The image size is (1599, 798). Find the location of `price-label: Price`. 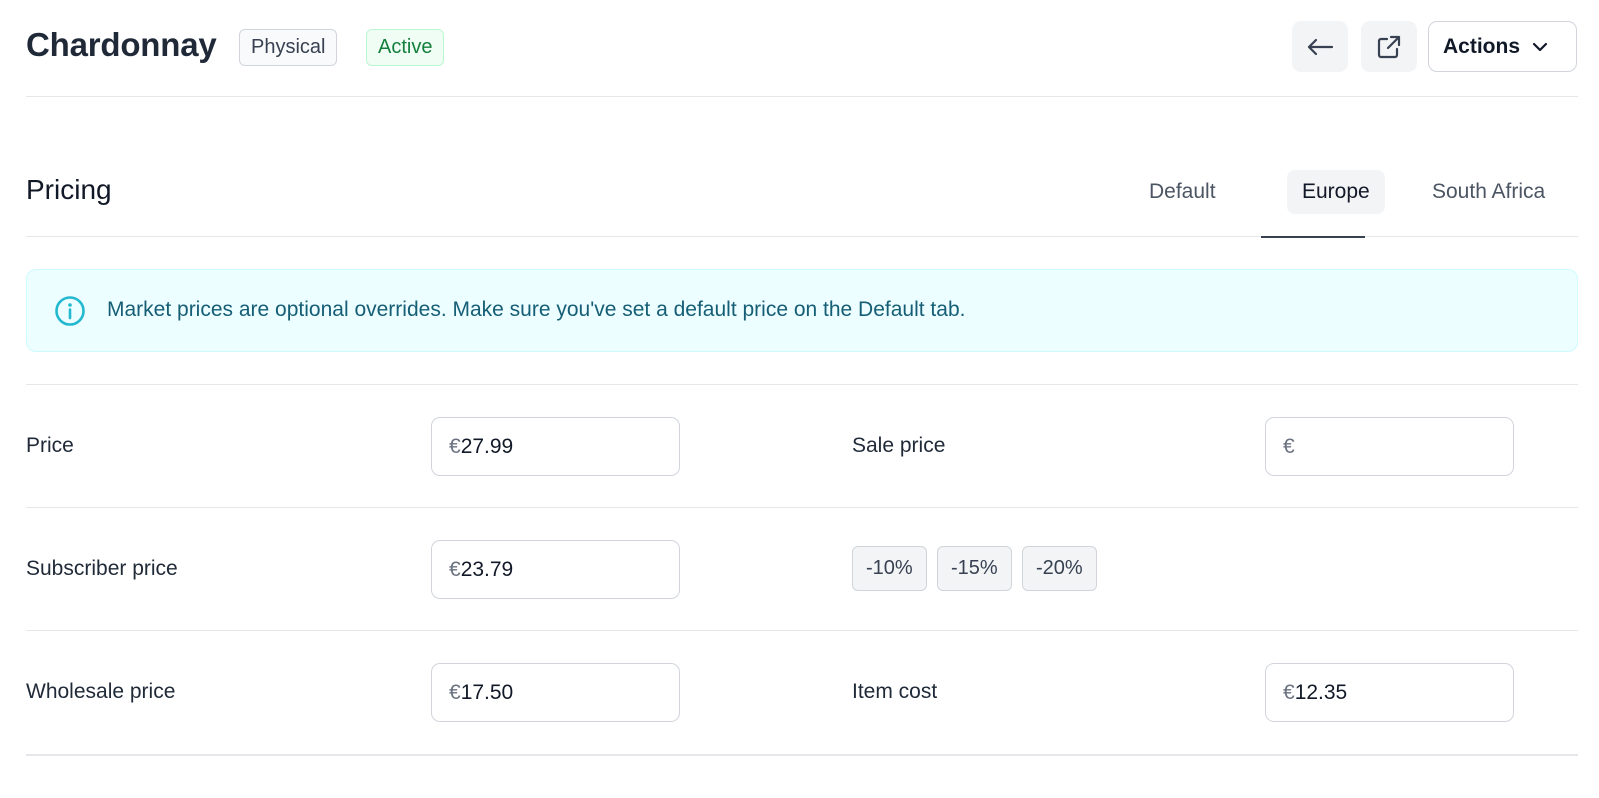

price-label: Price is located at coordinates (50, 445).